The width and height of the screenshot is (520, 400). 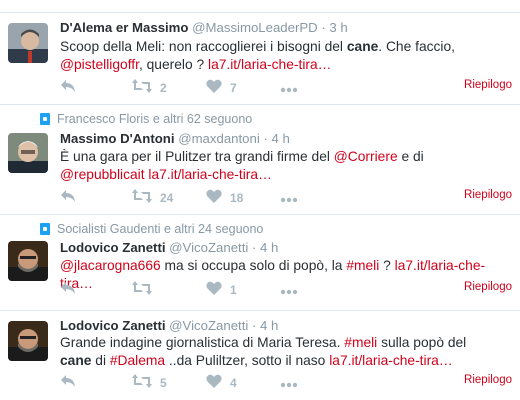 I want to click on like-count: 1, so click(x=233, y=290).